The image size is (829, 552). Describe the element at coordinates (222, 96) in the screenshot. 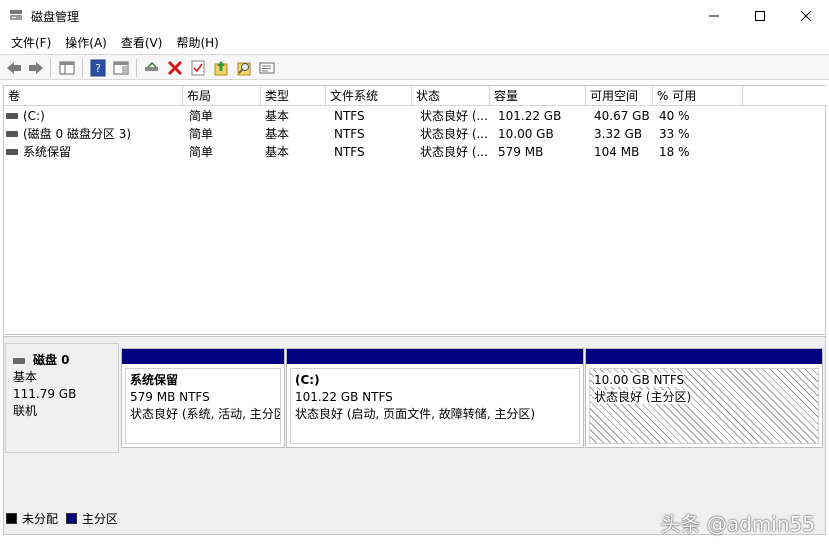

I see `column-header-layout: 布局` at that location.